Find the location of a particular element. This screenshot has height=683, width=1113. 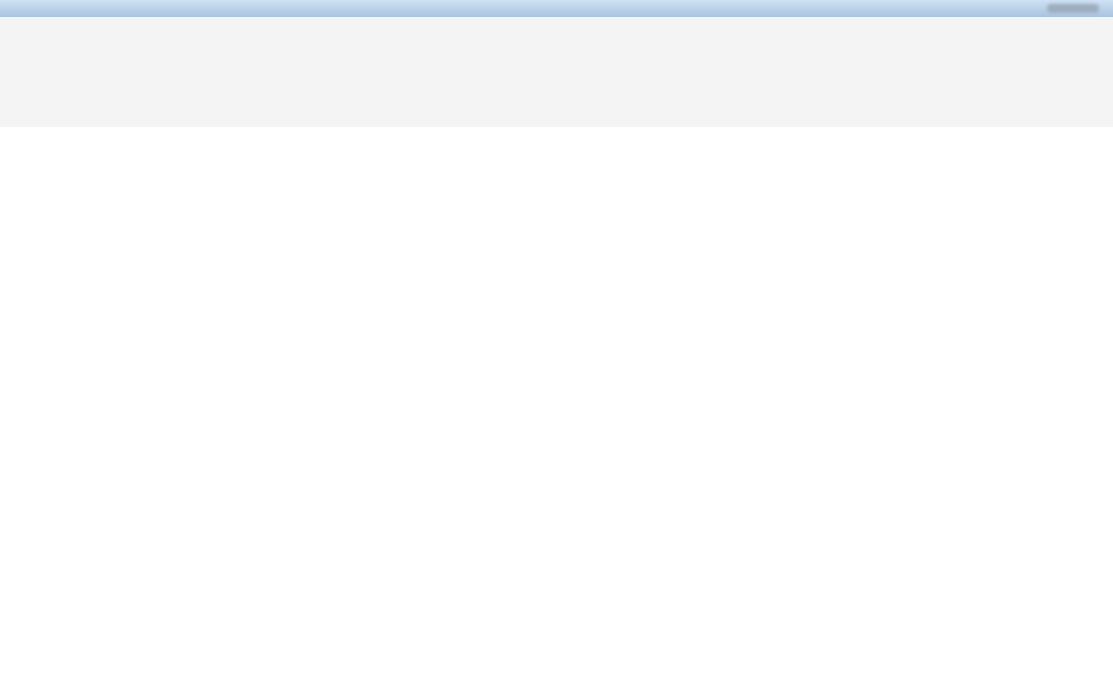

titlebar-smudge is located at coordinates (1073, 8).